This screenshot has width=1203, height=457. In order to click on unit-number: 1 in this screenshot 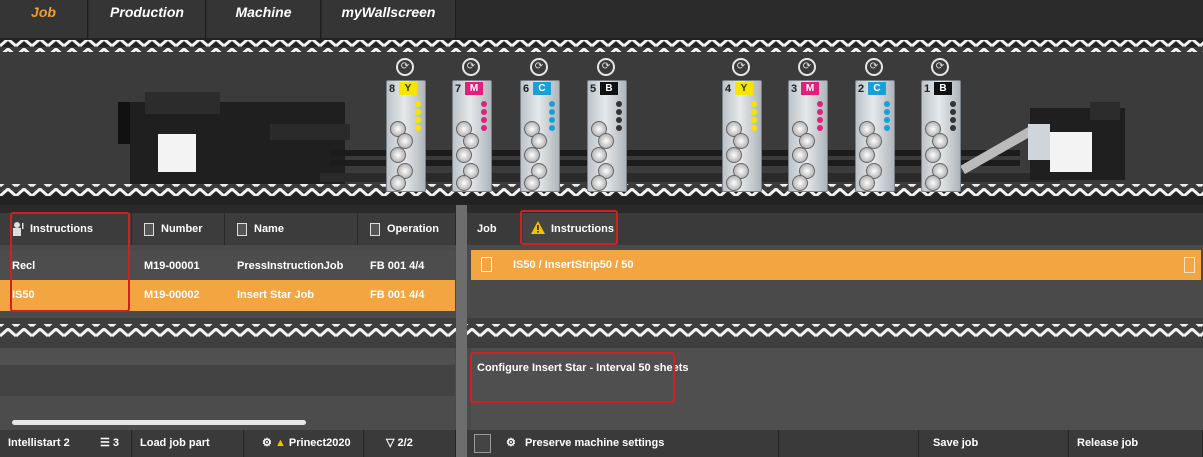, I will do `click(927, 89)`.